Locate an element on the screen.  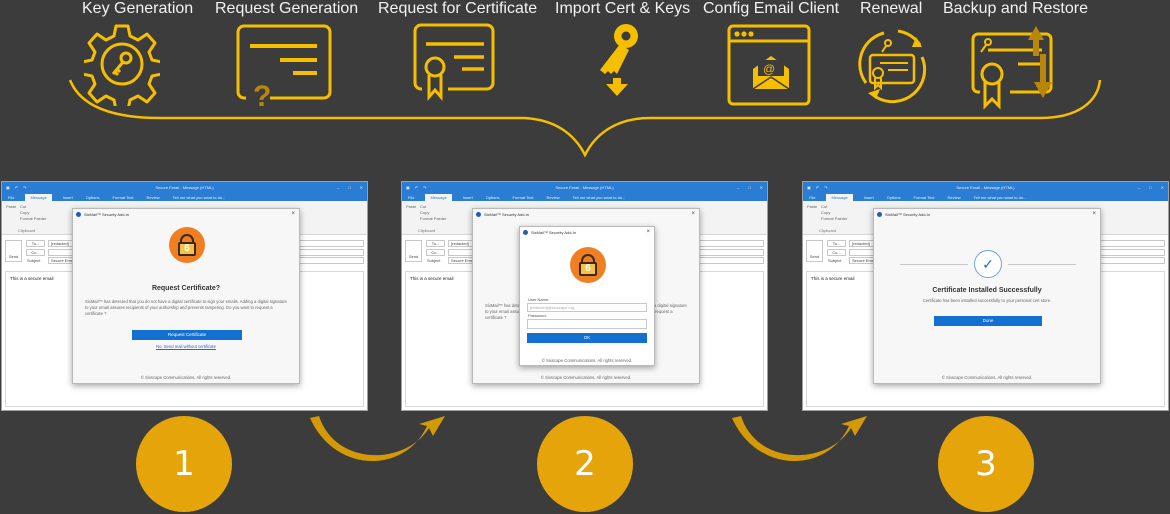
step-2-badge: 2 is located at coordinates (585, 464).